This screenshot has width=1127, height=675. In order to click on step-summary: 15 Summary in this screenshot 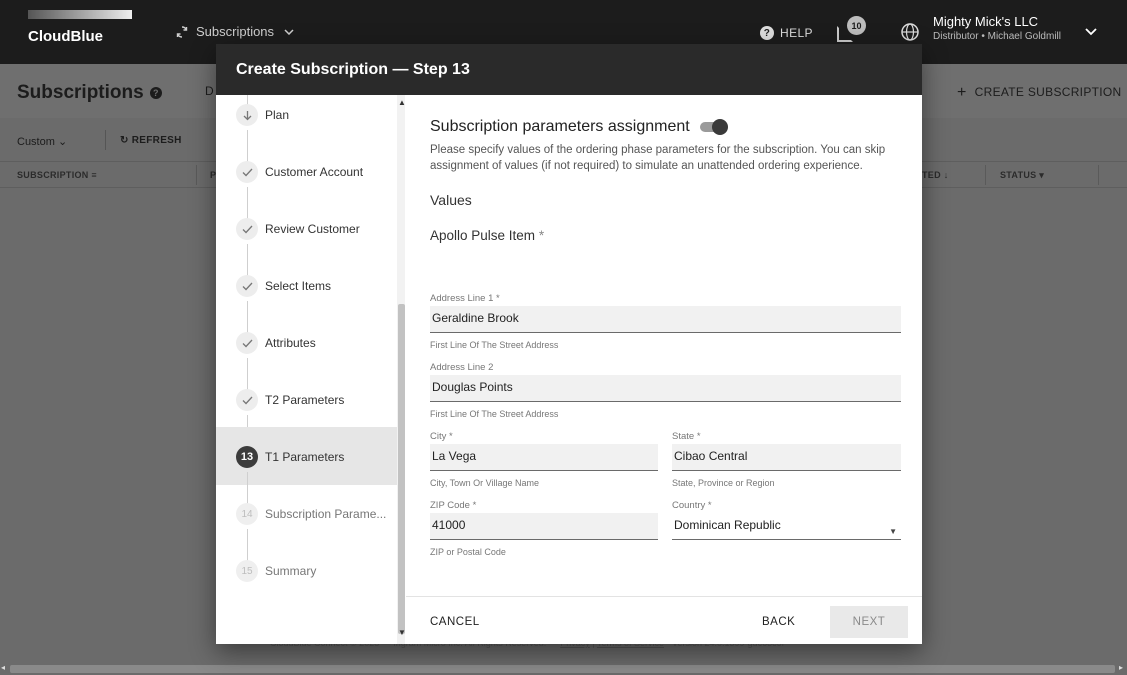, I will do `click(306, 570)`.